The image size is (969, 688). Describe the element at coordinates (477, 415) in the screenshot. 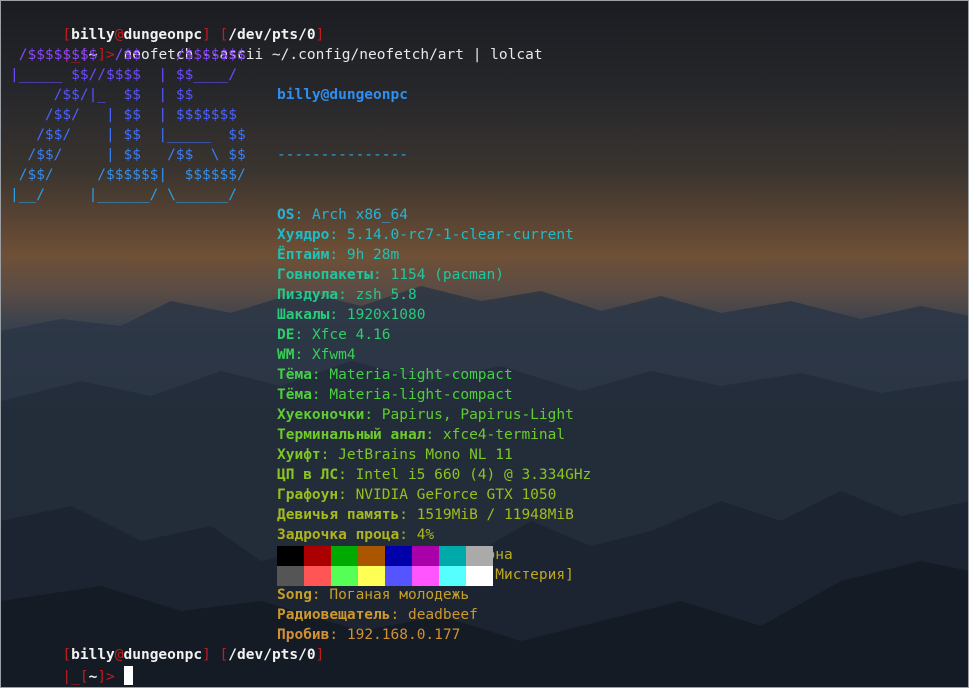

I see `info-value: Papirus, Papirus-Light` at that location.